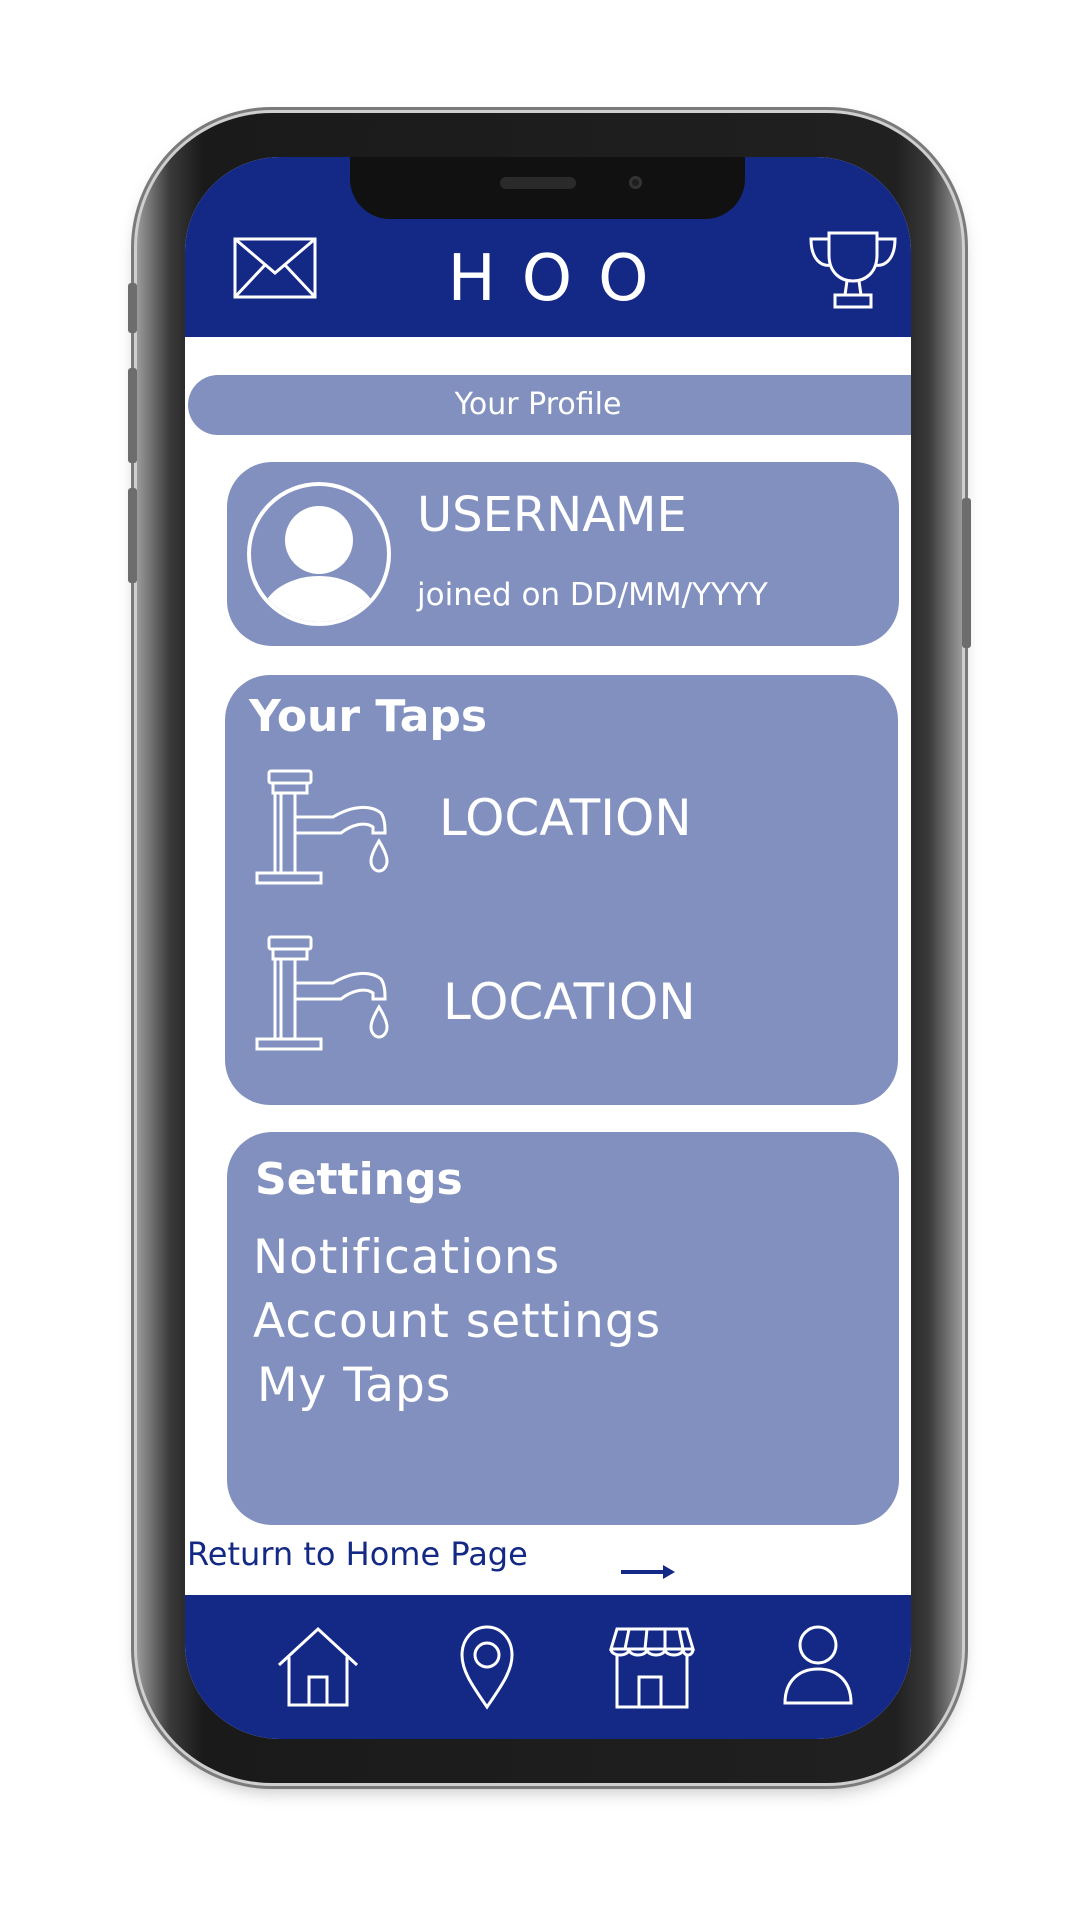 The height and width of the screenshot is (1920, 1080). I want to click on power-button, so click(966, 573).